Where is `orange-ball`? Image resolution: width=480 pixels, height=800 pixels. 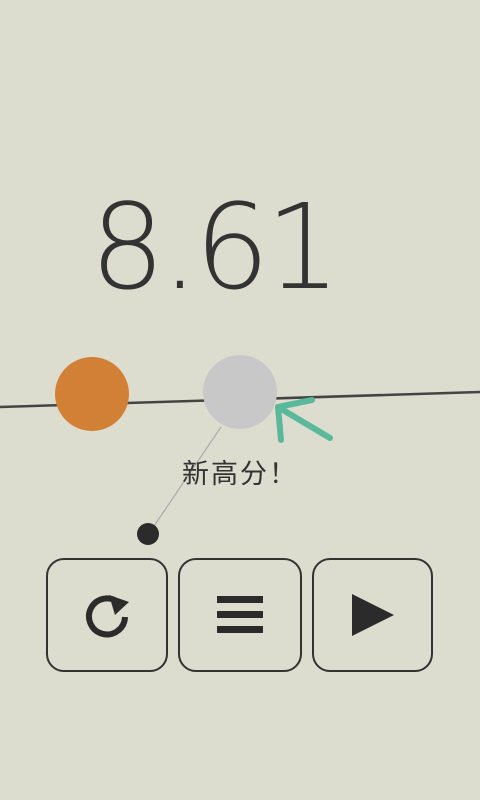
orange-ball is located at coordinates (92, 394).